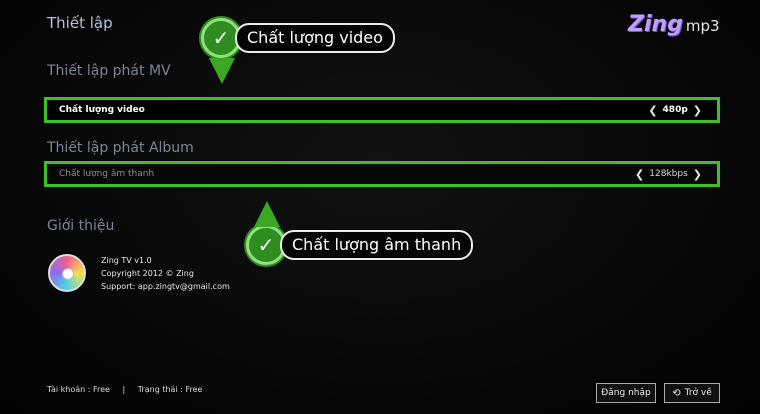 The height and width of the screenshot is (414, 760). I want to click on copyright-text: Copyright 2012 © Zing, so click(147, 273).